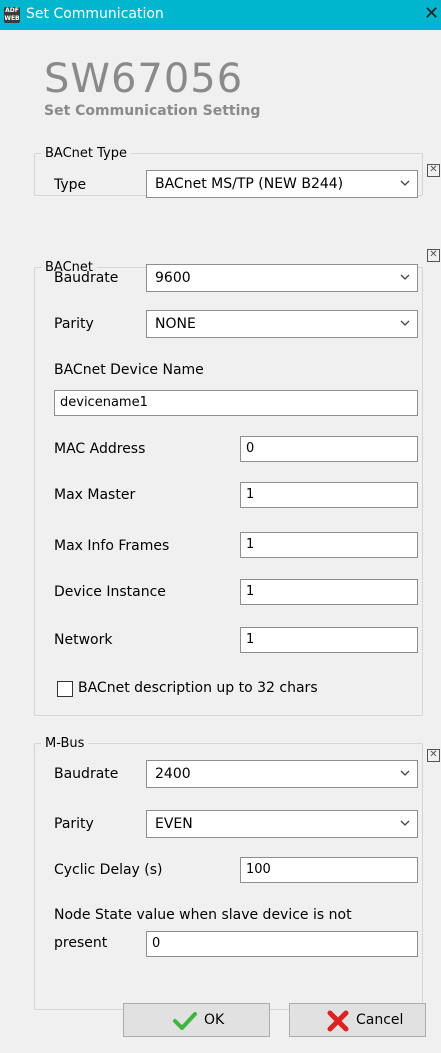 This screenshot has width=441, height=1053. I want to click on title-bar: ADF WEB Set Communication ✕, so click(220, 15).